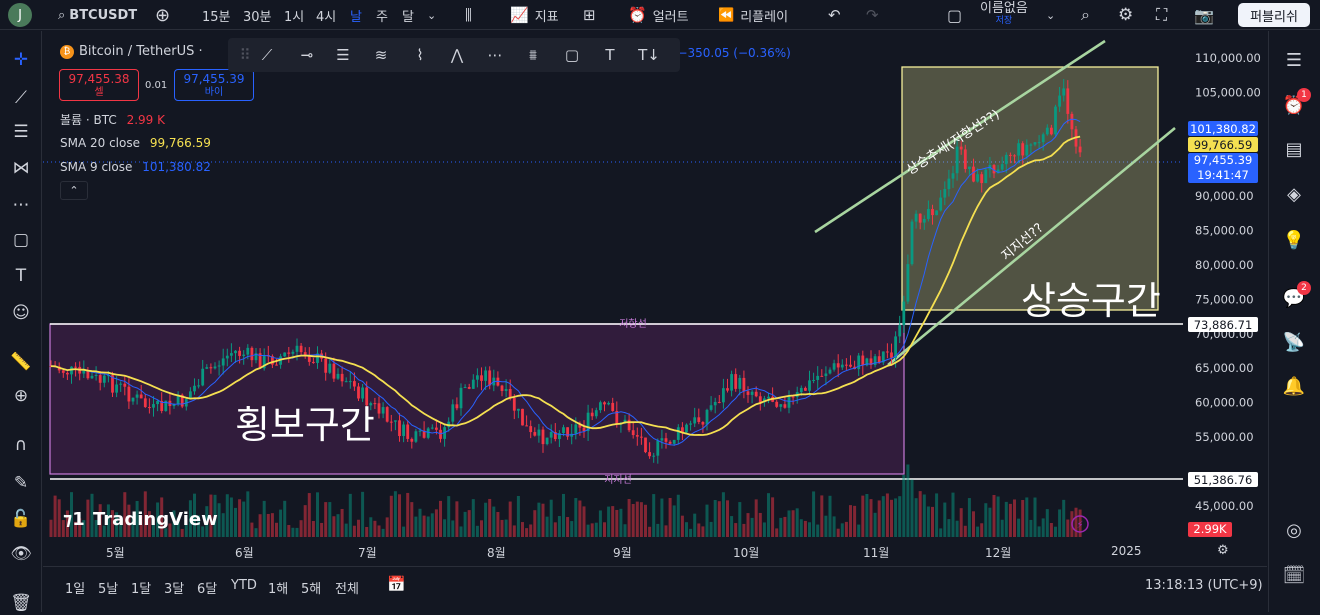 The image size is (1320, 615). Describe the element at coordinates (21, 60) in the screenshot. I see `crosshair-icon: ✛` at that location.